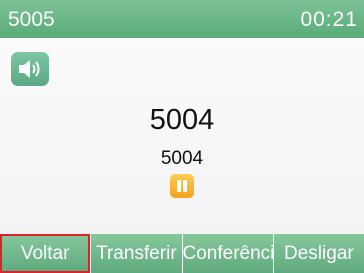 The width and height of the screenshot is (364, 273). I want to click on transfer-softkey: Transferir, so click(136, 253).